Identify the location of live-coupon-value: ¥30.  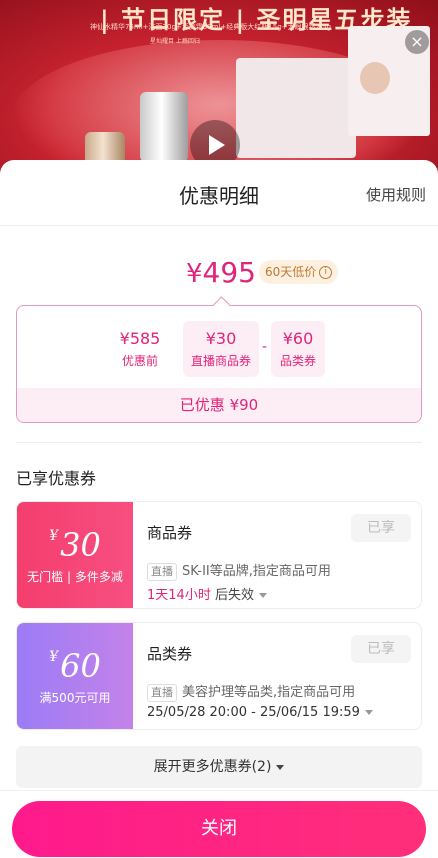
(221, 338).